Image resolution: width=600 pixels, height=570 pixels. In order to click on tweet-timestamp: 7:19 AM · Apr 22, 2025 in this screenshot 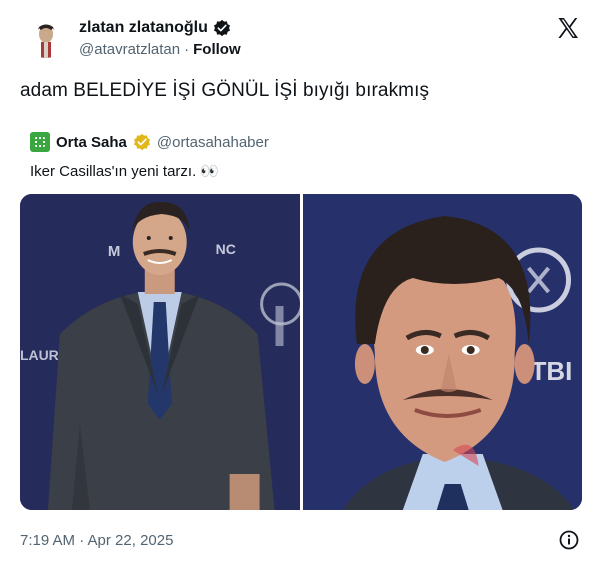, I will do `click(96, 540)`.